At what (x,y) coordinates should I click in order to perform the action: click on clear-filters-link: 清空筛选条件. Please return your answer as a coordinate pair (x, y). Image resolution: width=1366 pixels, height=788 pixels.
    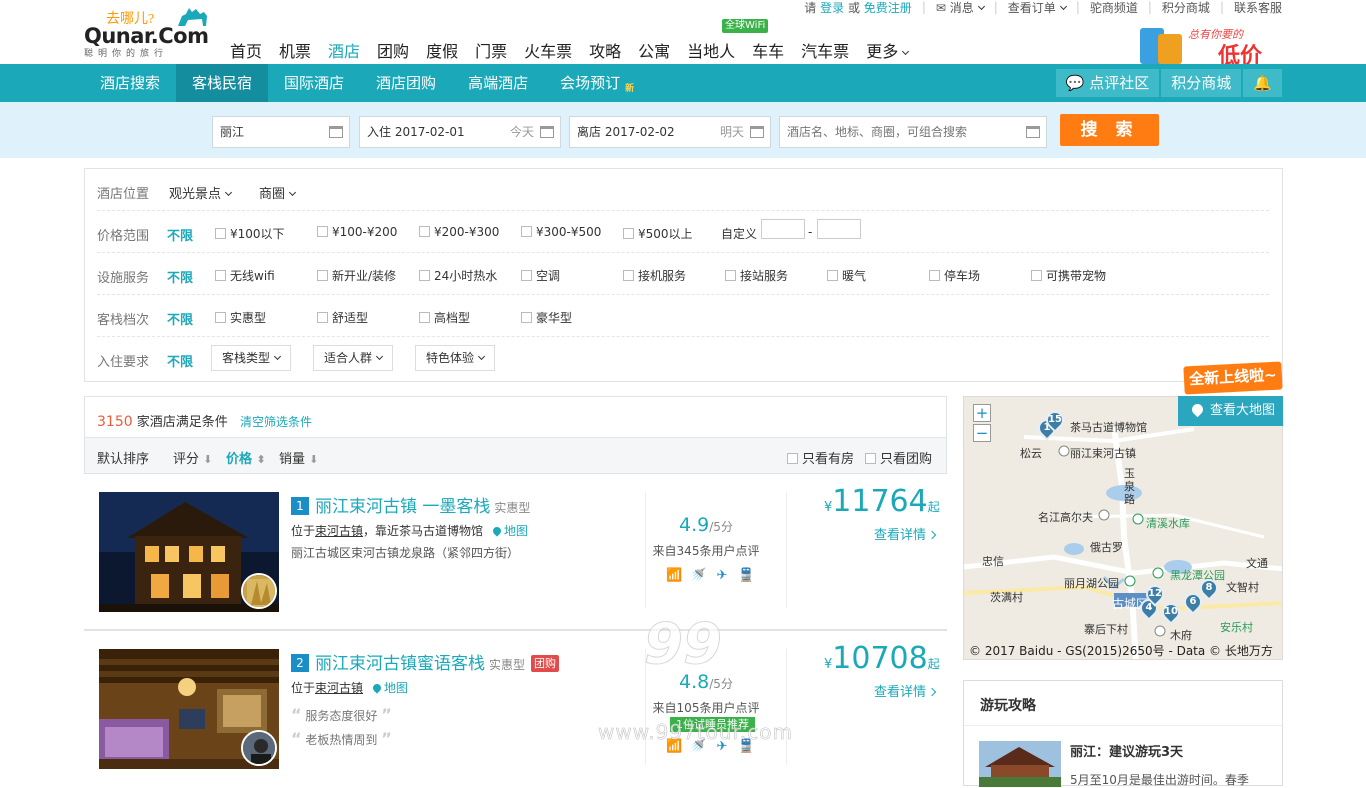
    Looking at the image, I should click on (276, 422).